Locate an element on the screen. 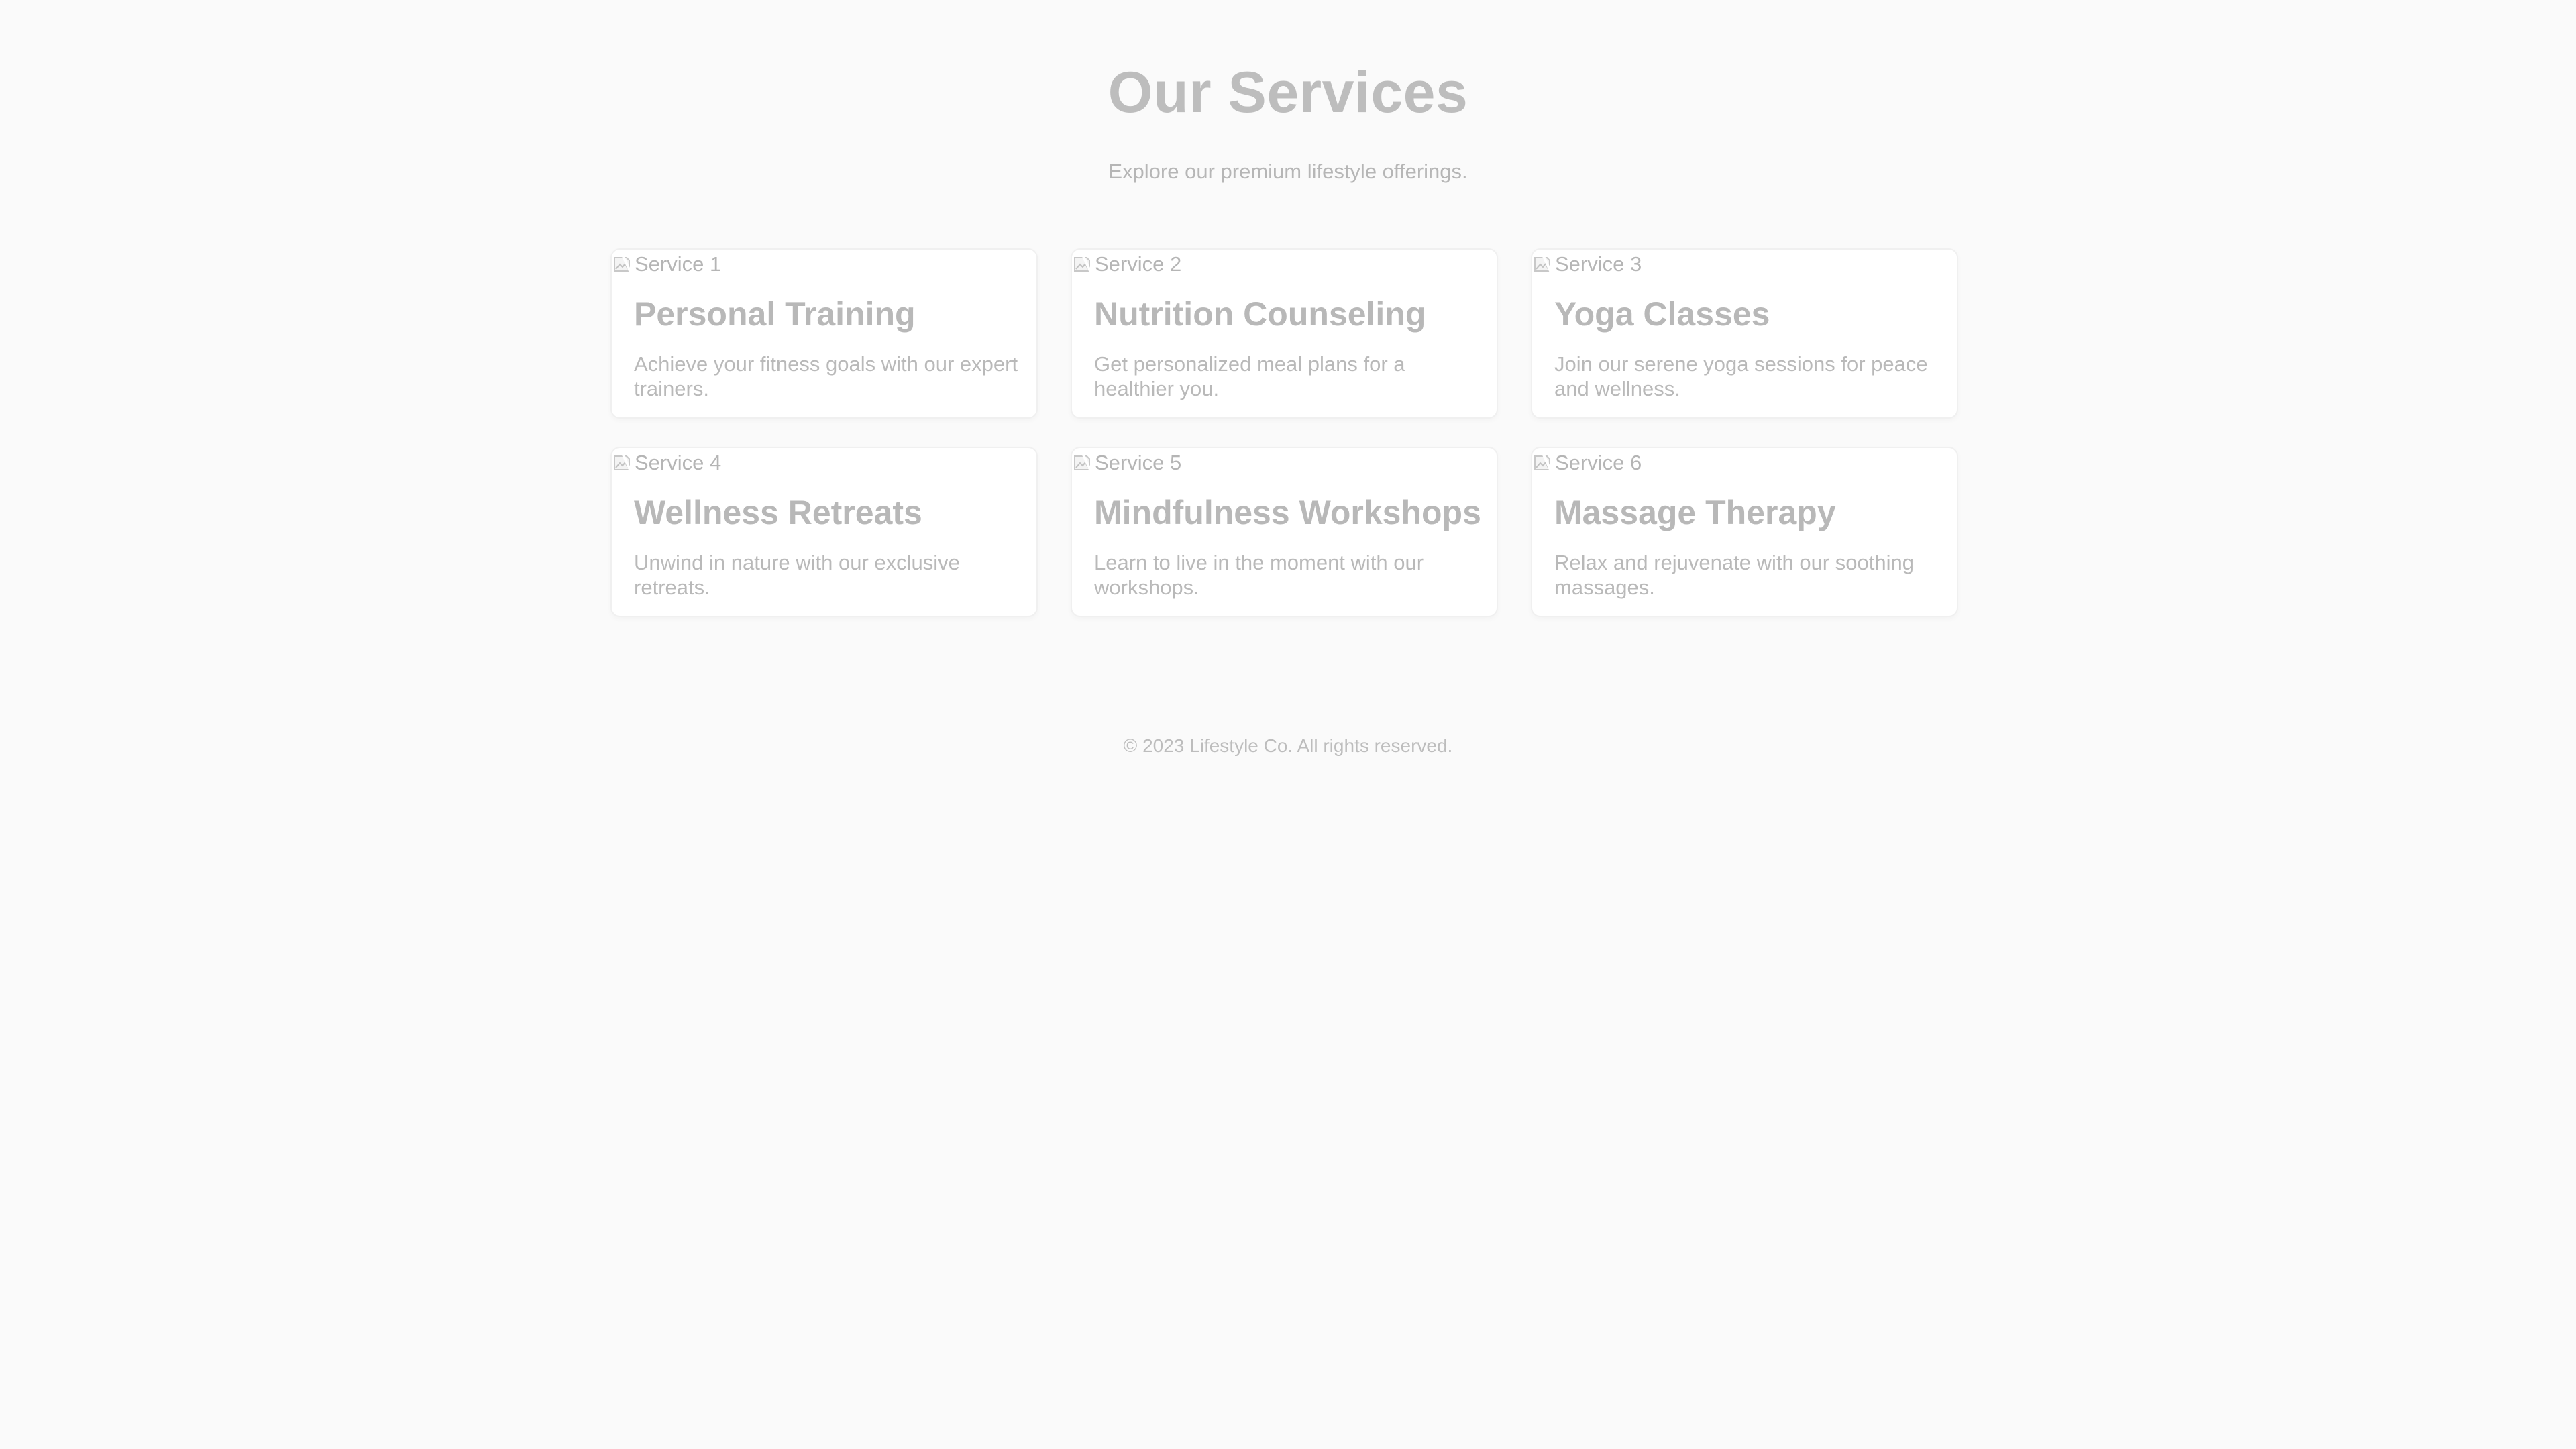  service-image-alt: Service 1 is located at coordinates (678, 264).